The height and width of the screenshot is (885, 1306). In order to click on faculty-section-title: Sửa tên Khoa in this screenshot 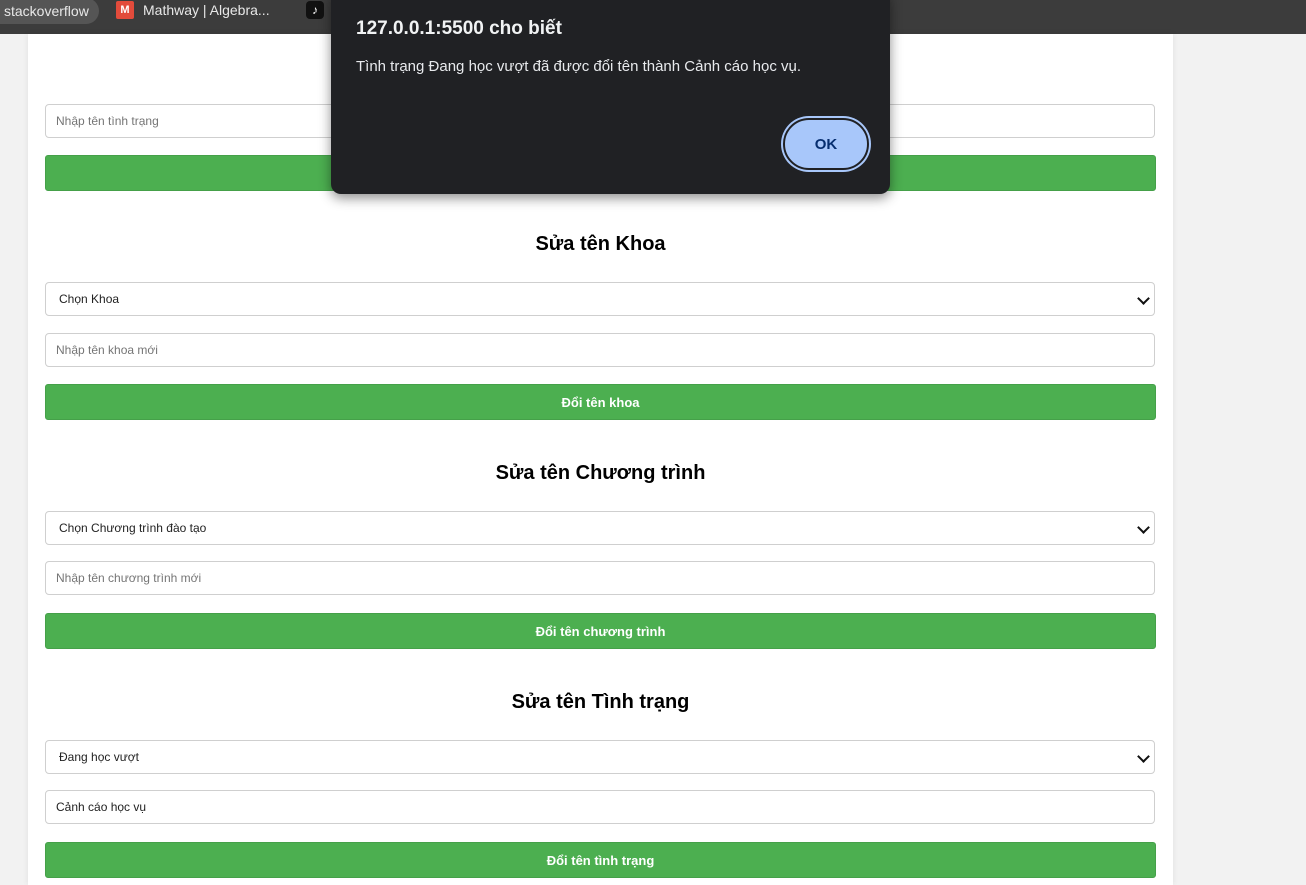, I will do `click(600, 244)`.